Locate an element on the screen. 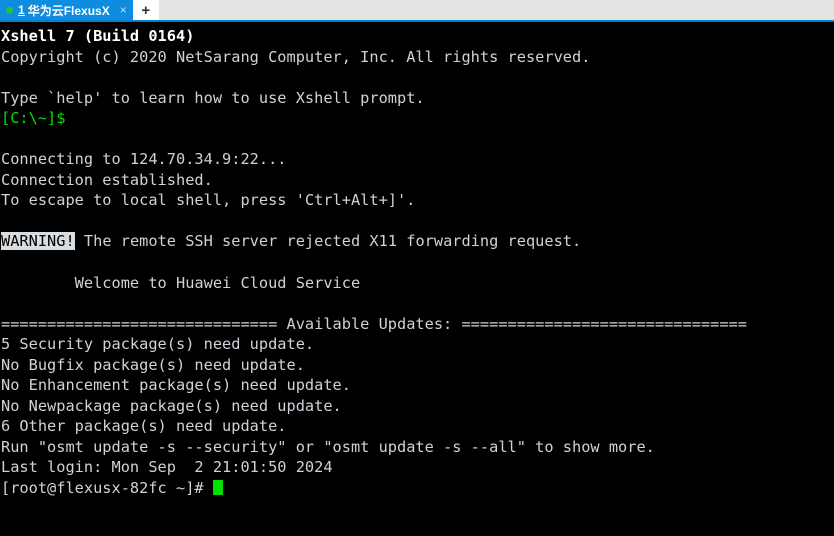 This screenshot has width=834, height=536. tab-bar: 1 华为云FlexusX × + is located at coordinates (417, 11).